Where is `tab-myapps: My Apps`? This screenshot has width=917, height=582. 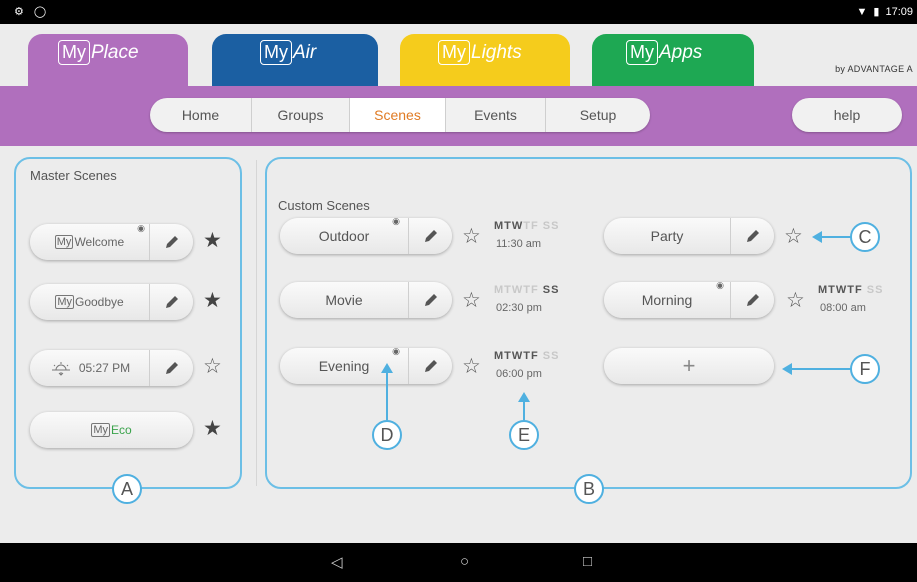
tab-myapps: My Apps is located at coordinates (673, 60).